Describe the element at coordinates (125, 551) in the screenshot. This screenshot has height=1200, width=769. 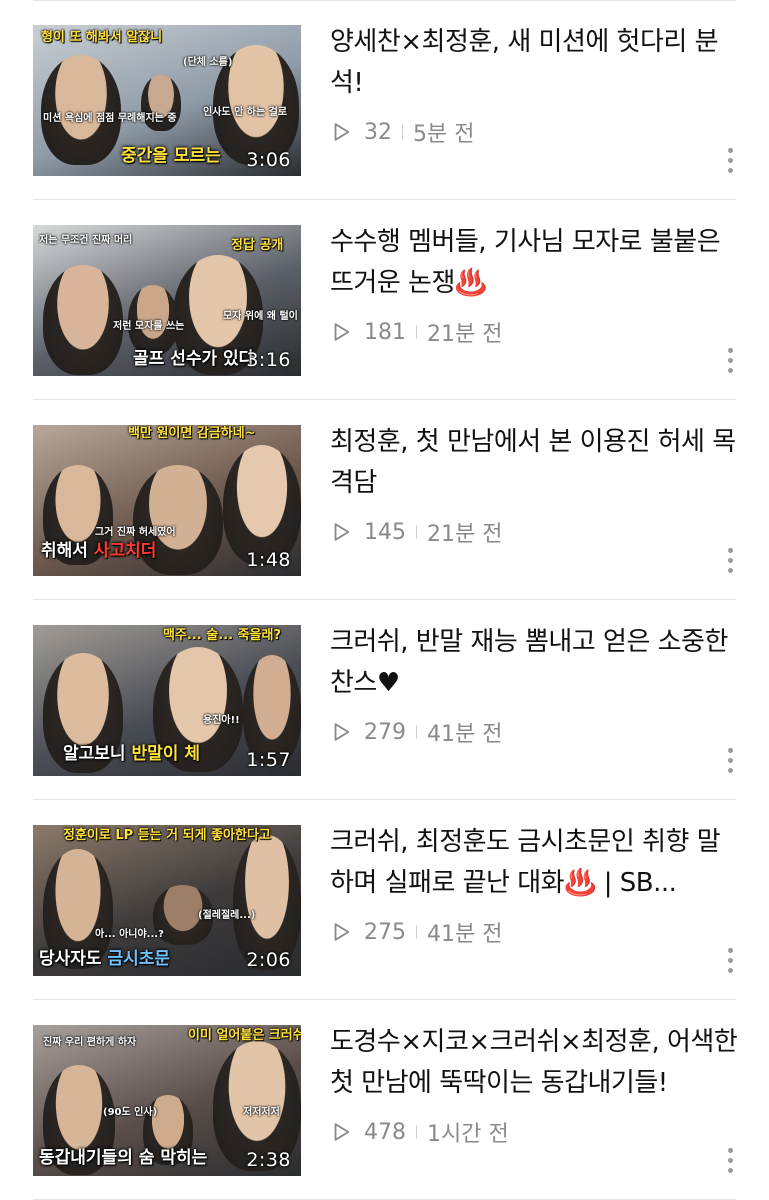
I see `thumbnail-caption-bottom-highlight: 사고치더` at that location.